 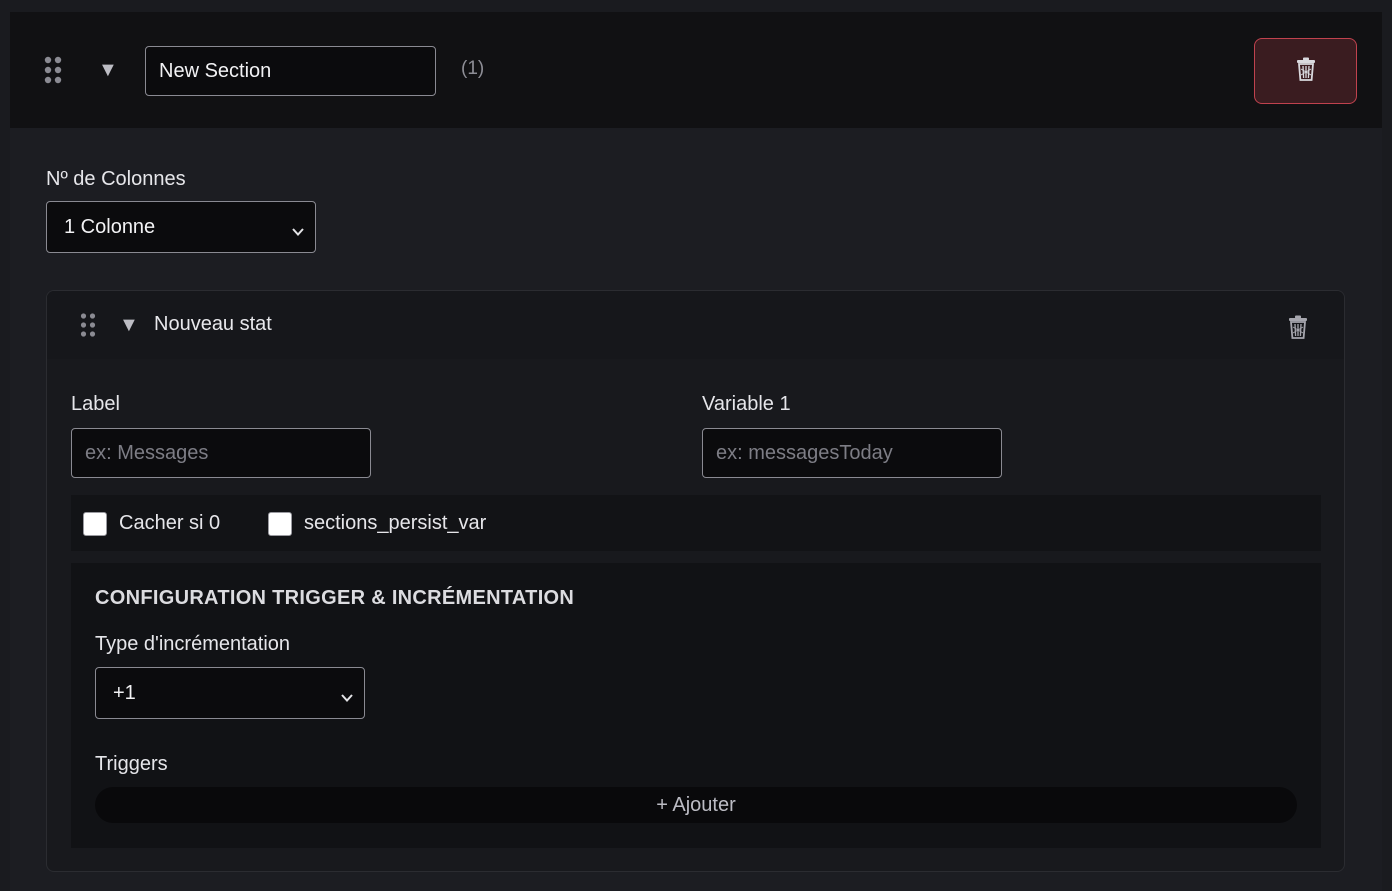 What do you see at coordinates (95, 404) in the screenshot?
I see `label-field-label: Label` at bounding box center [95, 404].